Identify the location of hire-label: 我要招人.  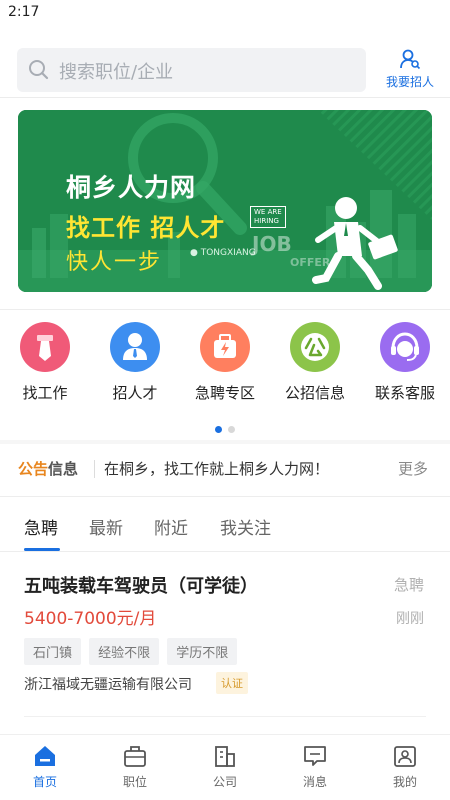
(409, 82).